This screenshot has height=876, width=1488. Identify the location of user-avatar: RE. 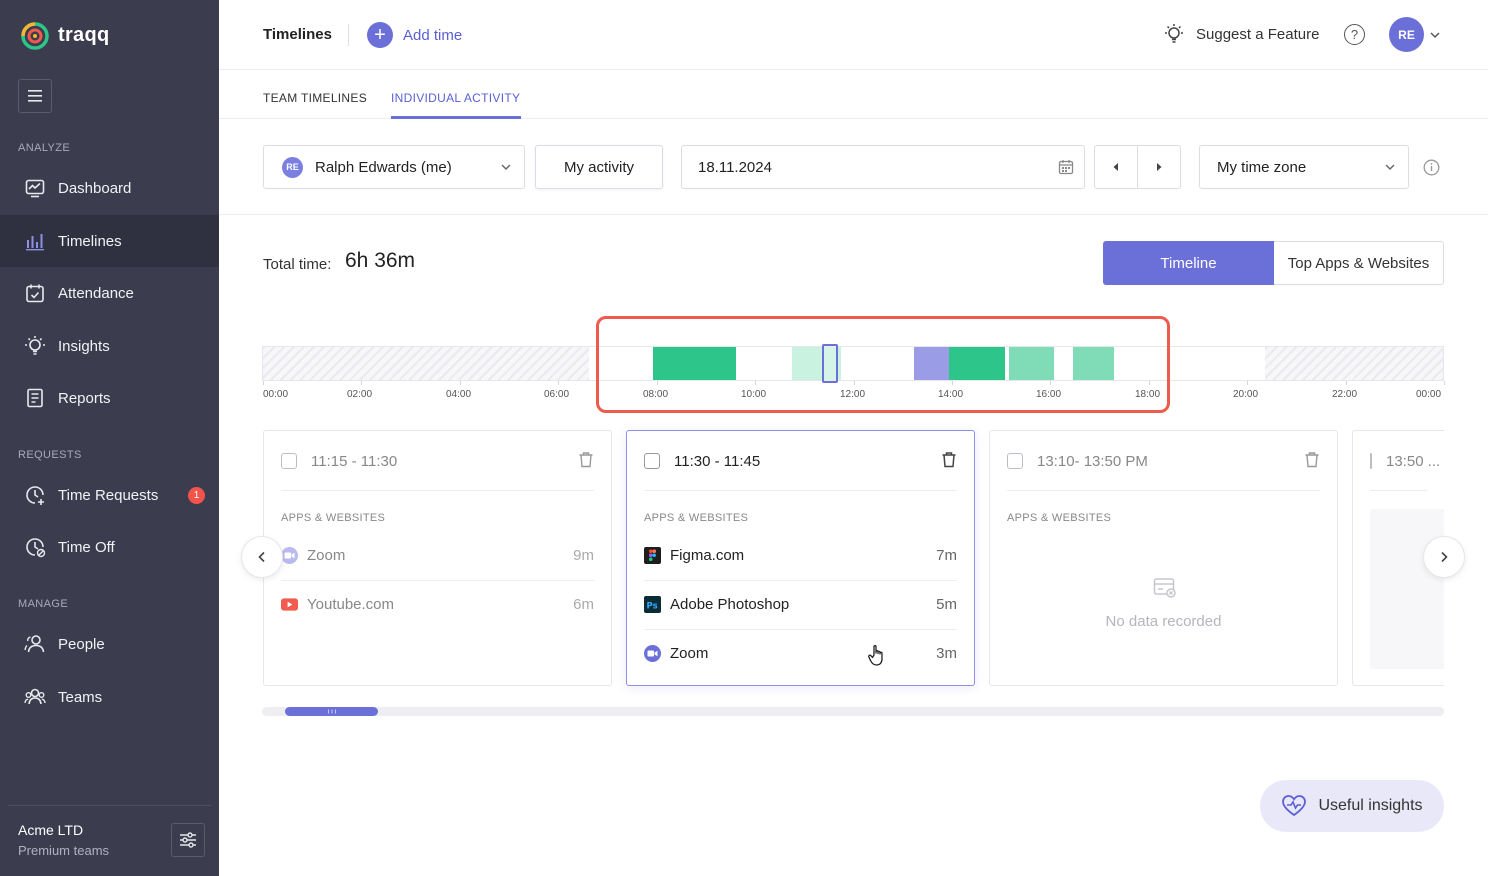
(1406, 34).